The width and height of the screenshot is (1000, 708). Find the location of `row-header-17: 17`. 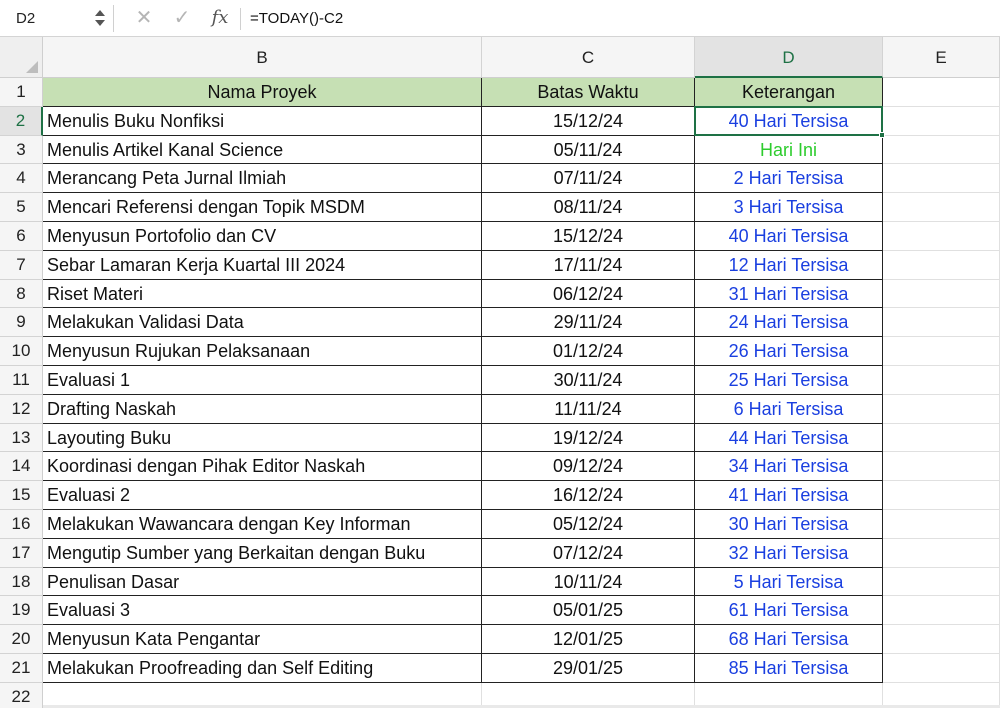

row-header-17: 17 is located at coordinates (21, 553).